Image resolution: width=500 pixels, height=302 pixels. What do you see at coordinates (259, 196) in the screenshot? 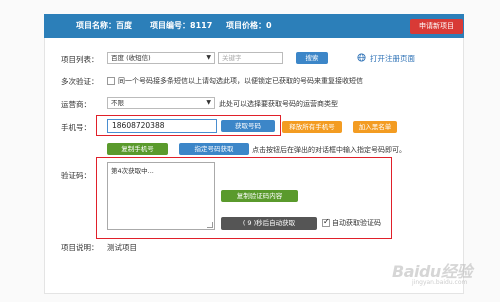
I see `copy-code-button: 复制验证码内容` at bounding box center [259, 196].